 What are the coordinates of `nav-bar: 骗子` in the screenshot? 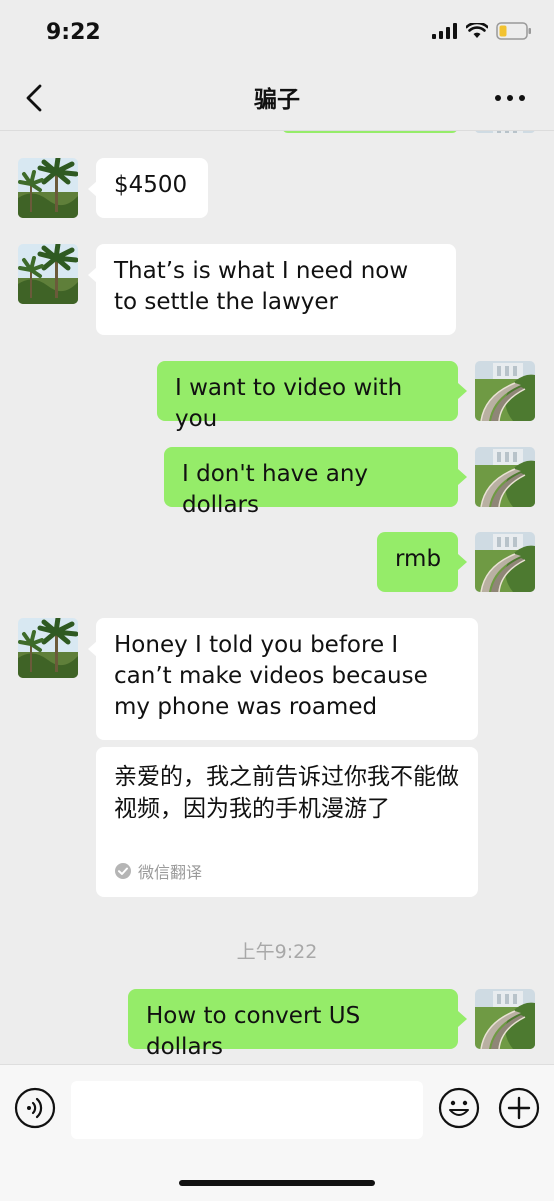 It's located at (277, 98).